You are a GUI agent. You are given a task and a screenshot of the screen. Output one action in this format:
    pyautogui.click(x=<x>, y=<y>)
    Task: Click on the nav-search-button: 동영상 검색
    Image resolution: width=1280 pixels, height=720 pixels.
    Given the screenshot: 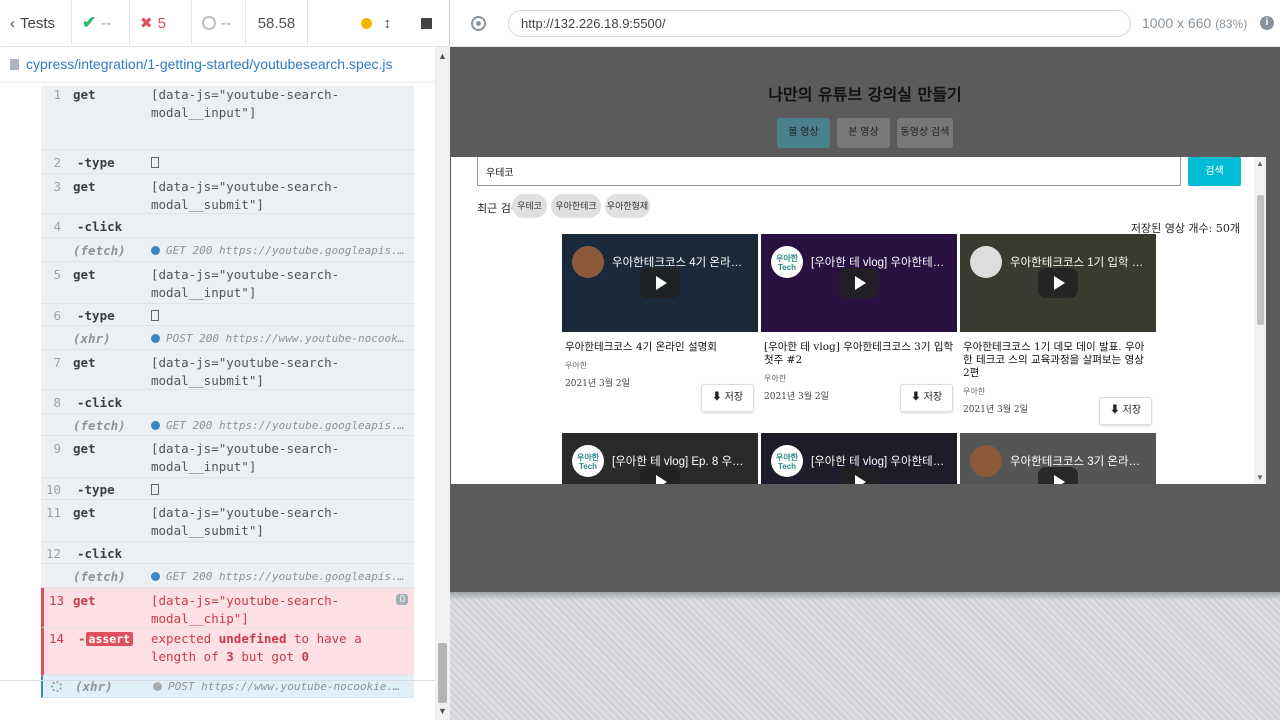 What is the action you would take?
    pyautogui.click(x=925, y=133)
    